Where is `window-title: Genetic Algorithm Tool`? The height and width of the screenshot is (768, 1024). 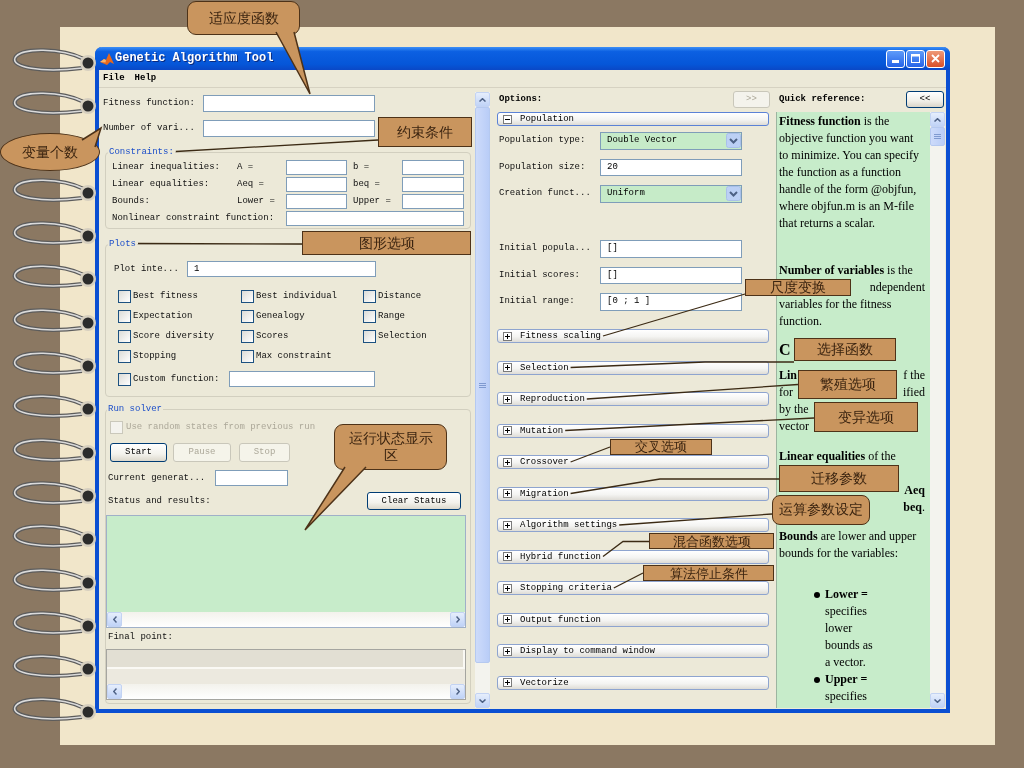
window-title: Genetic Algorithm Tool is located at coordinates (194, 58).